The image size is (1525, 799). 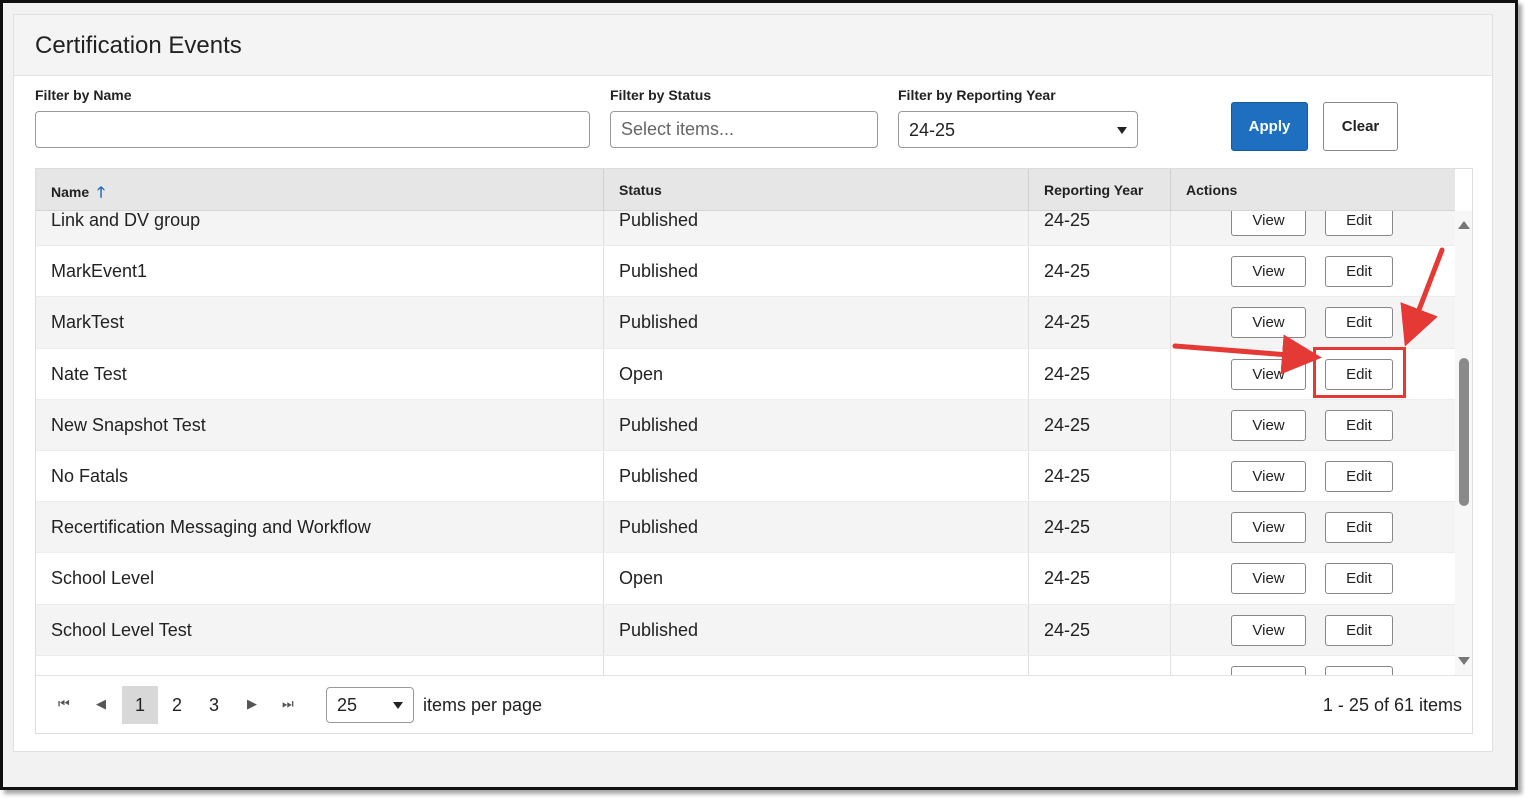 I want to click on annotation-arrows, so click(x=1308, y=311).